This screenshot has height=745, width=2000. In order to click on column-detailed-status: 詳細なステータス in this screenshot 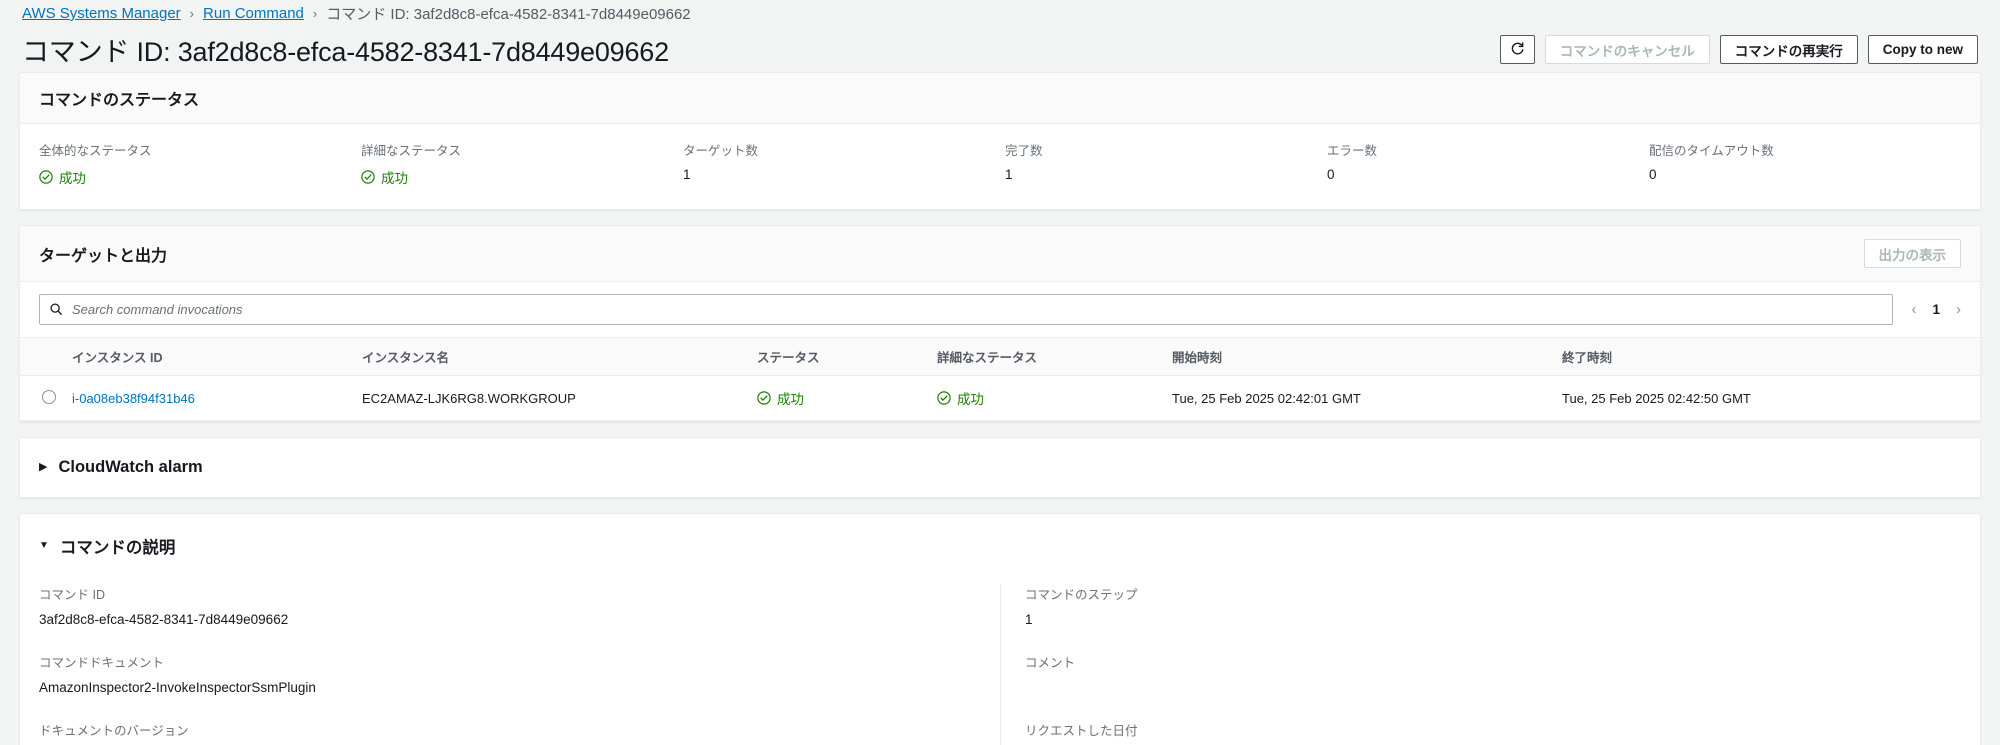, I will do `click(1046, 356)`.